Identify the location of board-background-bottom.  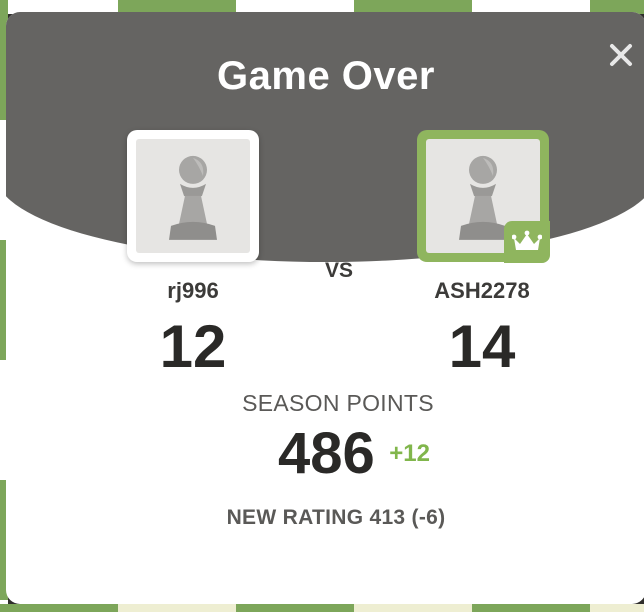
(322, 608).